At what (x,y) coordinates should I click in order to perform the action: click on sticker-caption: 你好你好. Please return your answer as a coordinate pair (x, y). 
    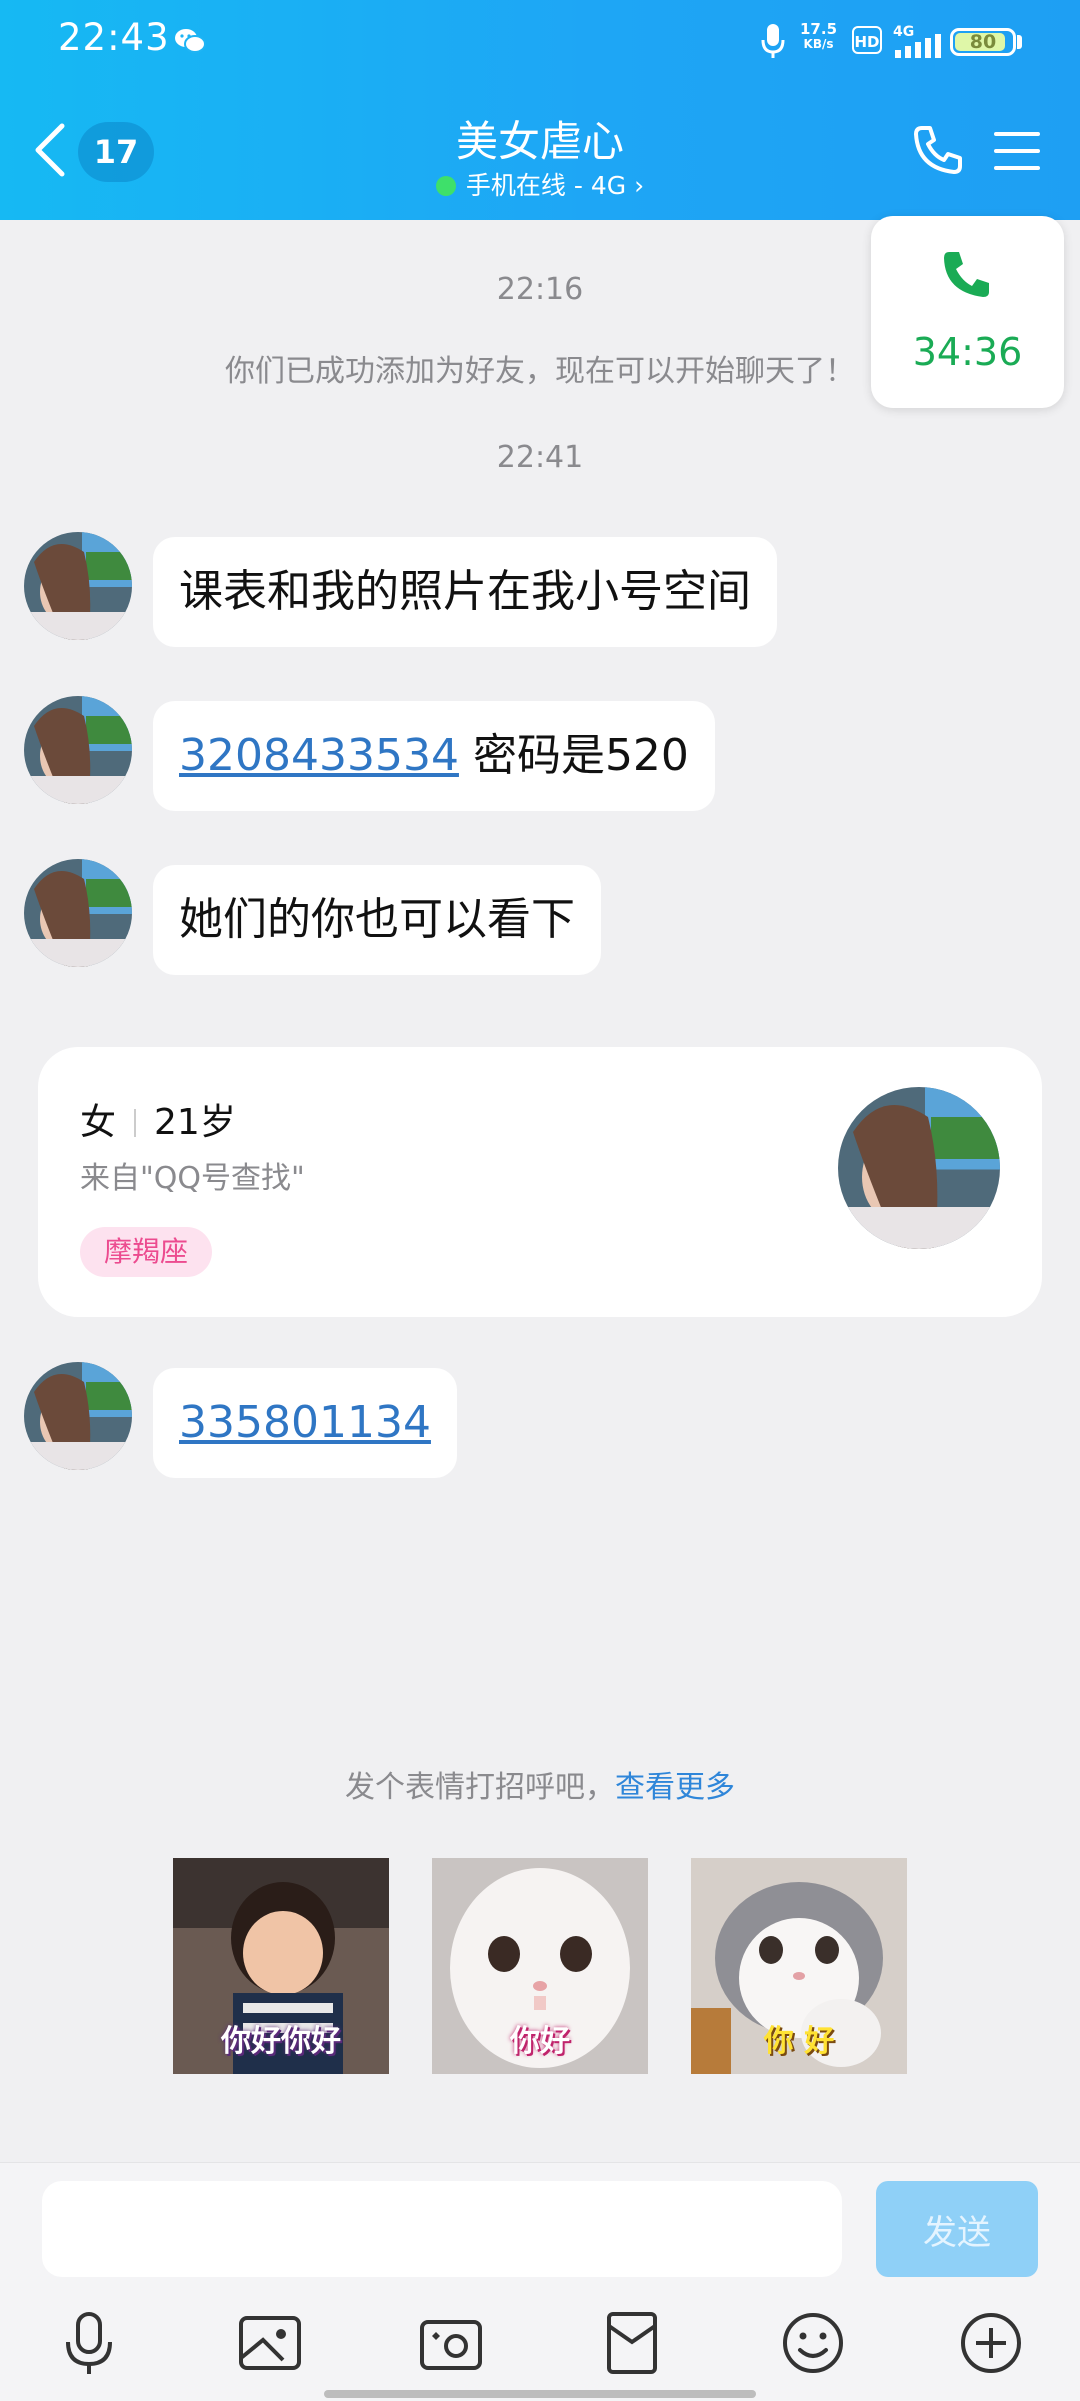
    Looking at the image, I should click on (281, 2041).